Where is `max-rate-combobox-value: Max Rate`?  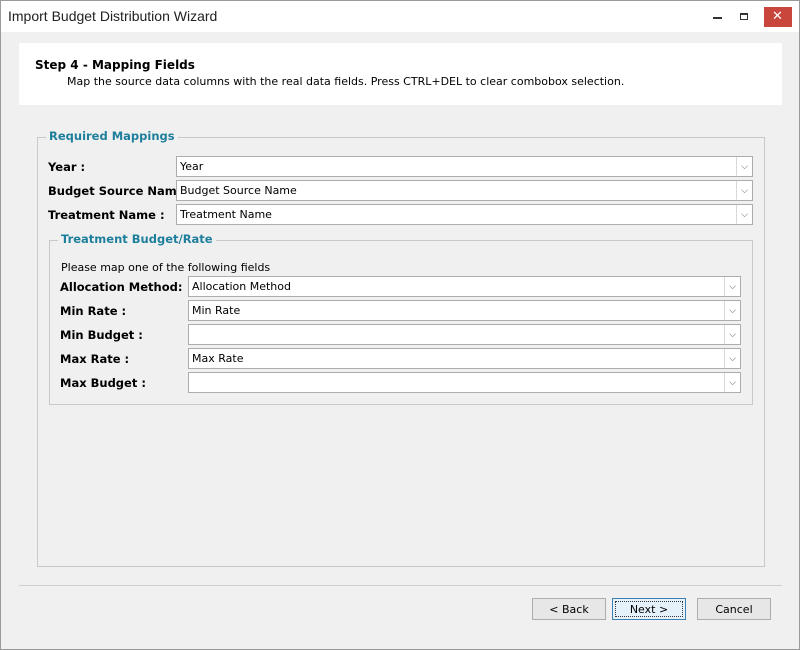
max-rate-combobox-value: Max Rate is located at coordinates (218, 358).